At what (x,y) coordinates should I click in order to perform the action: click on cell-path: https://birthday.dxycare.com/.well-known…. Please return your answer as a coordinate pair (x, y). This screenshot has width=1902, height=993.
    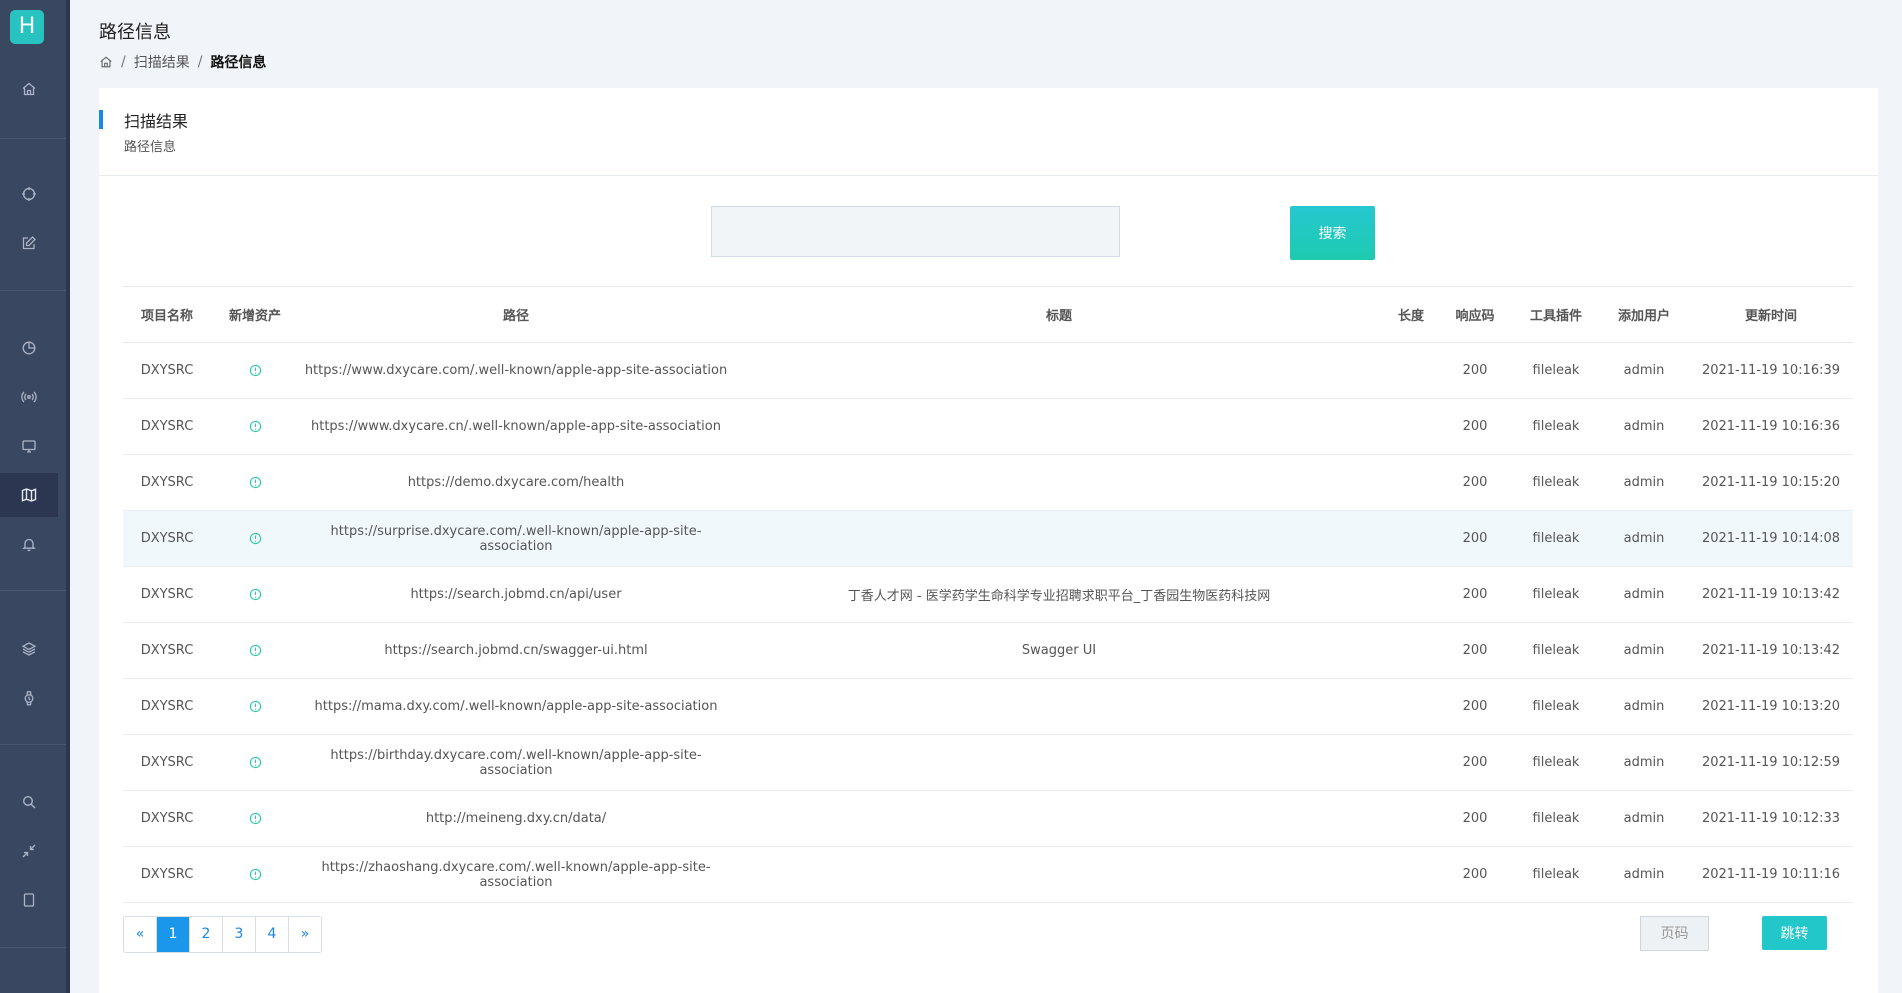
    Looking at the image, I should click on (516, 762).